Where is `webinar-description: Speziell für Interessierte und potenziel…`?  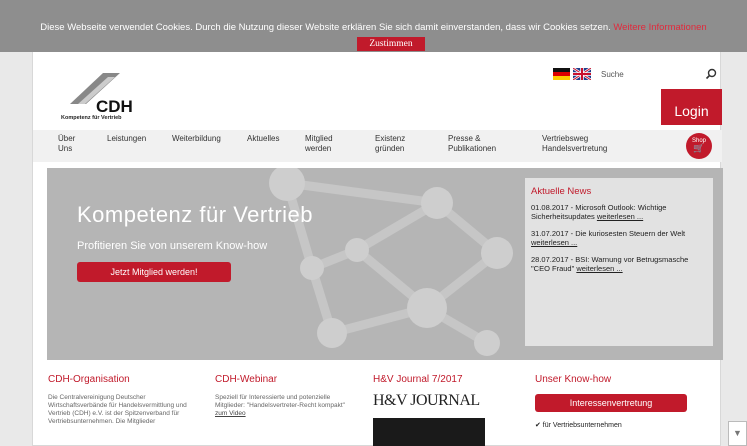
webinar-description: Speziell für Interessierte und potenziel… is located at coordinates (280, 401).